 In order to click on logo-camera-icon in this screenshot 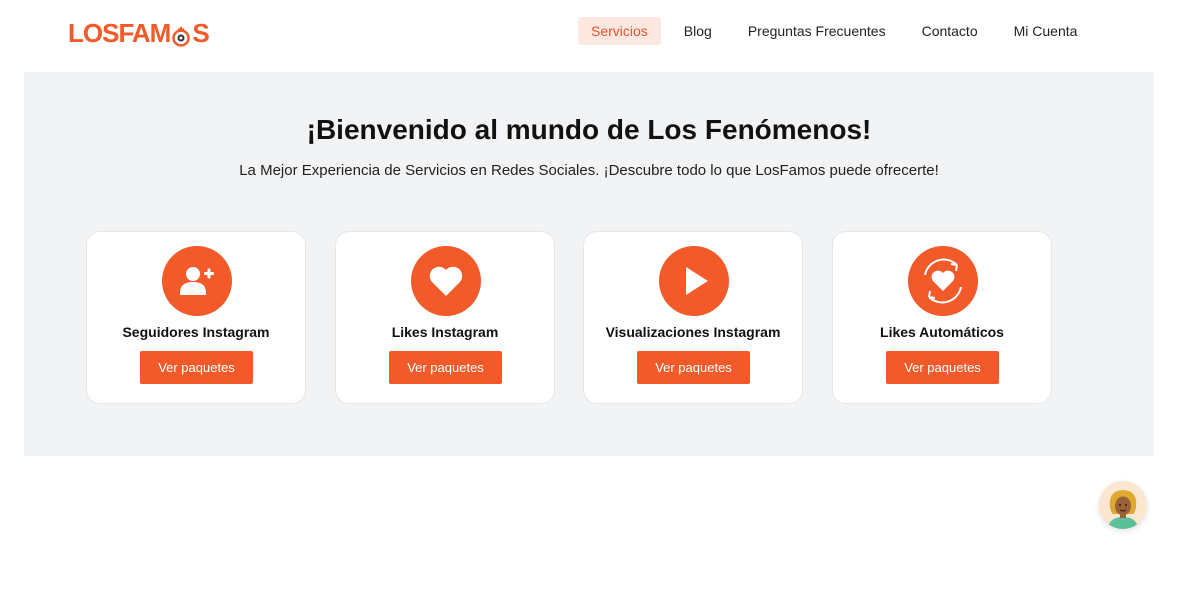, I will do `click(181, 35)`.